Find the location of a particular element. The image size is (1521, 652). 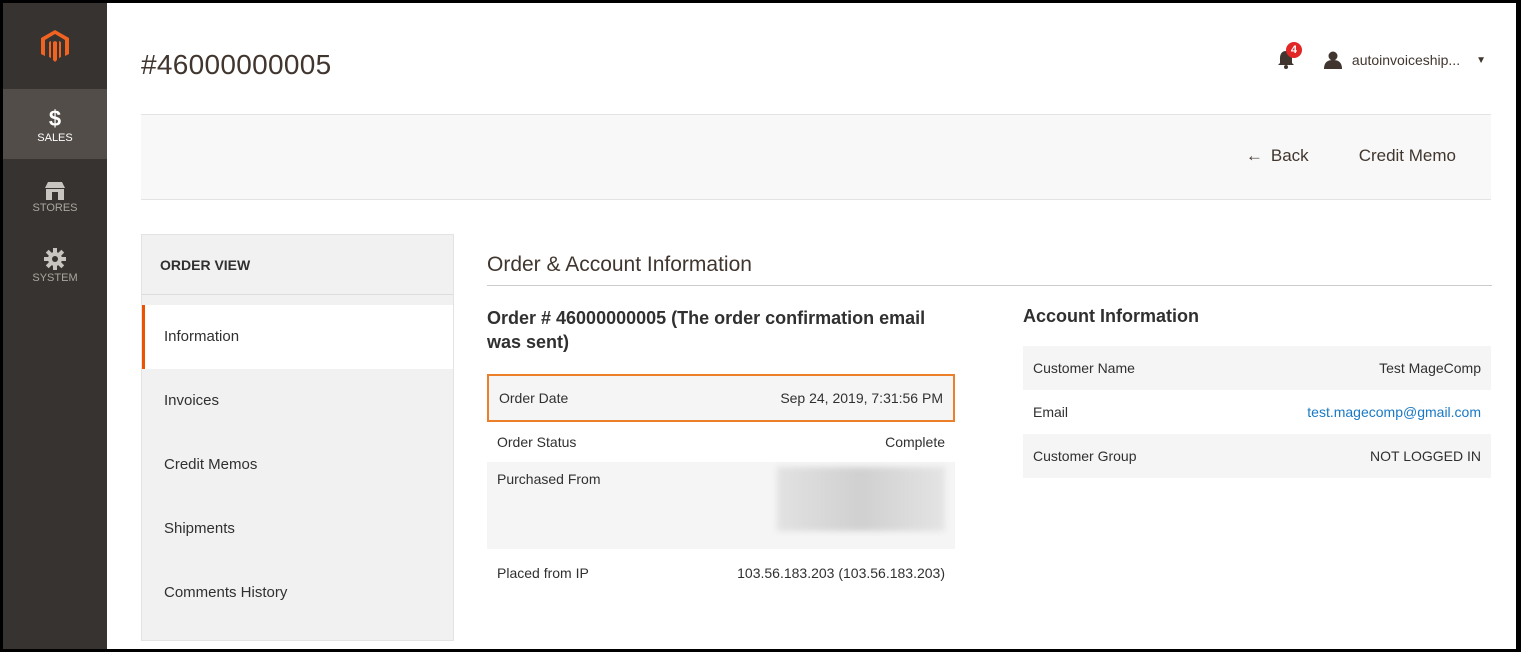

credit-memo-button: Credit Memo is located at coordinates (1407, 156).